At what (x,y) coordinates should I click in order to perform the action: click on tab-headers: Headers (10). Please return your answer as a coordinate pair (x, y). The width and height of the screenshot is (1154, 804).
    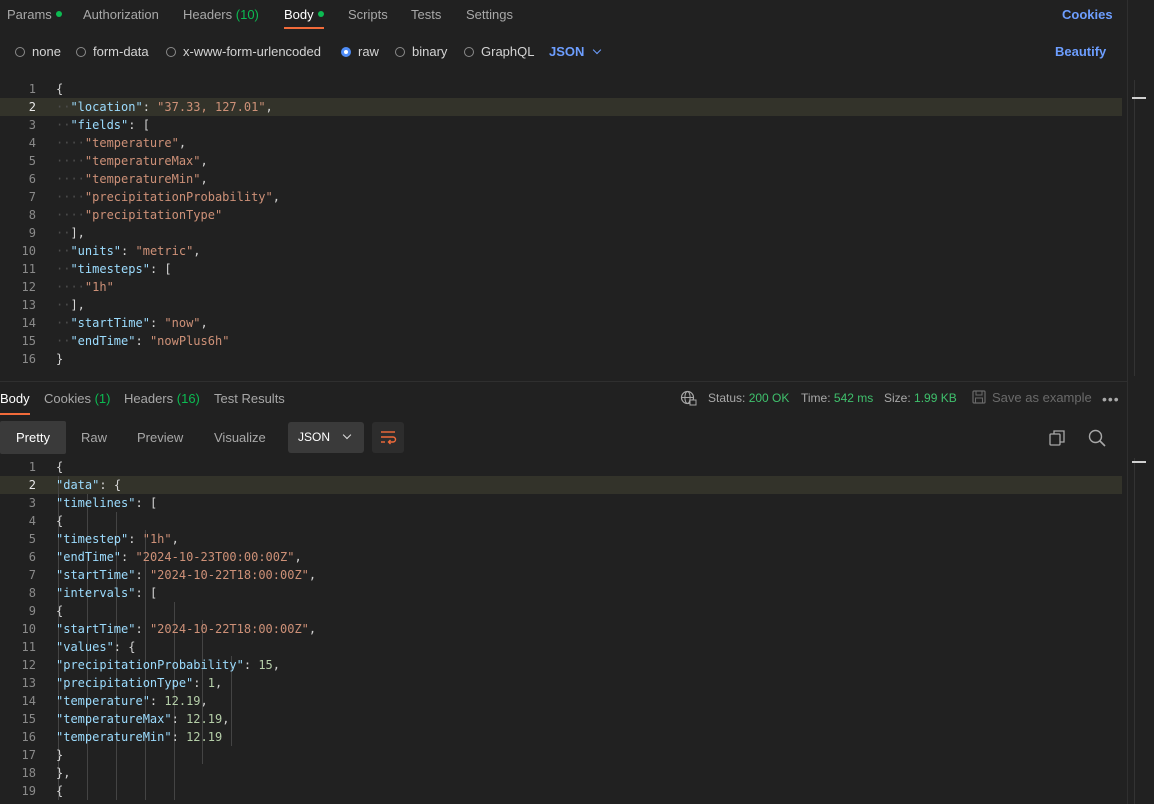
    Looking at the image, I should click on (221, 14).